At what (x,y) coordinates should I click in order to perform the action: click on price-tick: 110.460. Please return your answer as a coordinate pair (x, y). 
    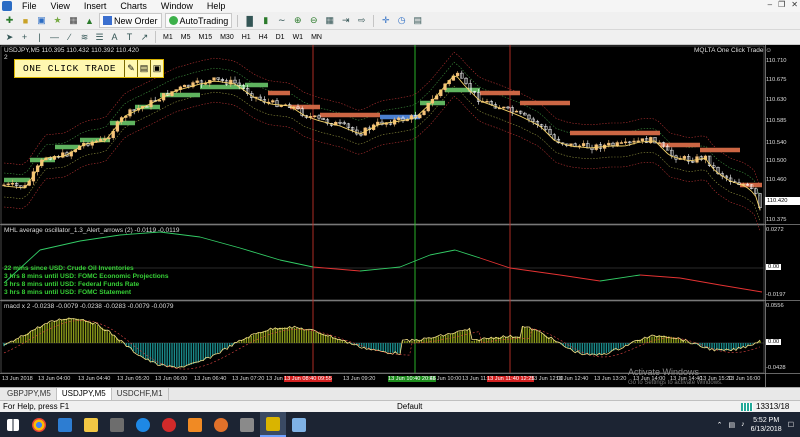
    Looking at the image, I should click on (776, 180).